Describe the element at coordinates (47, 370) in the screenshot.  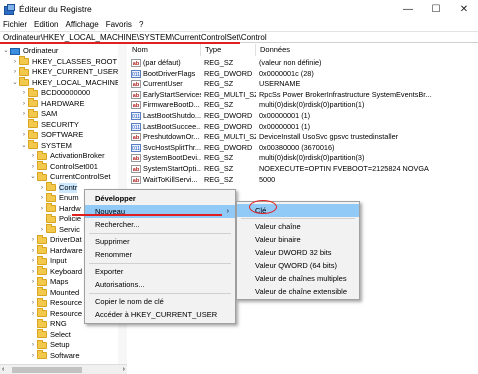
I see `scroll-thumb` at that location.